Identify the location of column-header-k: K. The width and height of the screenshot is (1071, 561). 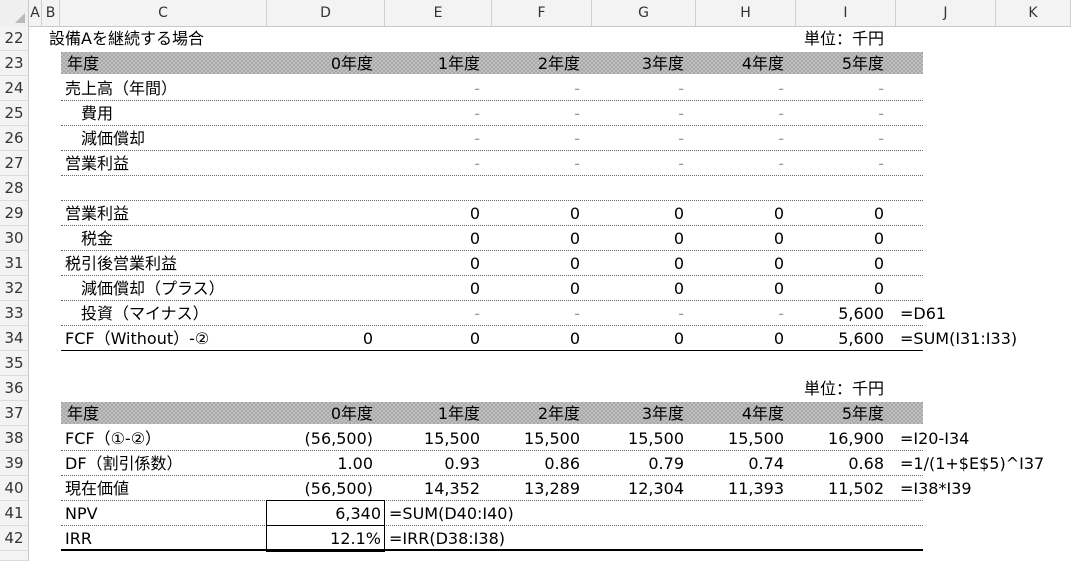
(1033, 13).